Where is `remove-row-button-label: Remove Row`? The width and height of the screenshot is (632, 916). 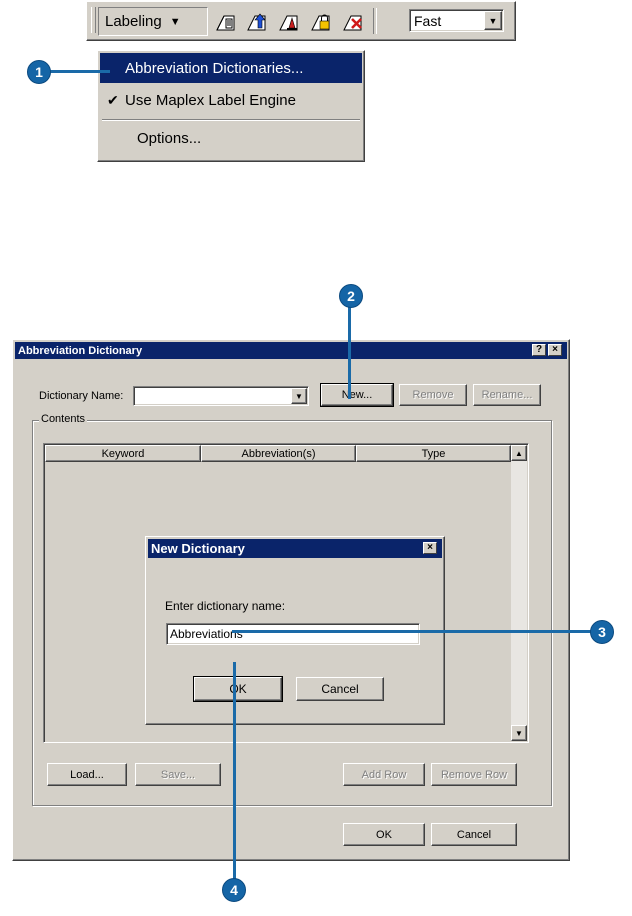 remove-row-button-label: Remove Row is located at coordinates (474, 774).